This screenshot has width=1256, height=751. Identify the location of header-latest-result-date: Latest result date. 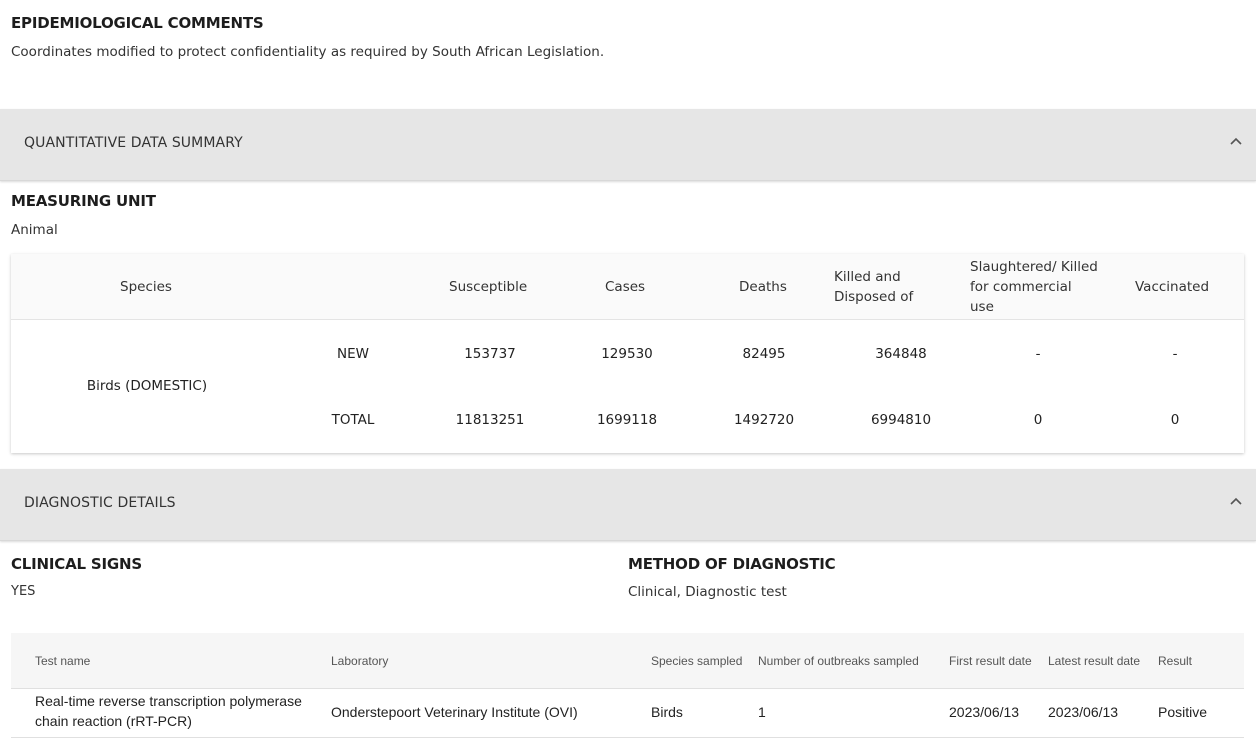
(1094, 661).